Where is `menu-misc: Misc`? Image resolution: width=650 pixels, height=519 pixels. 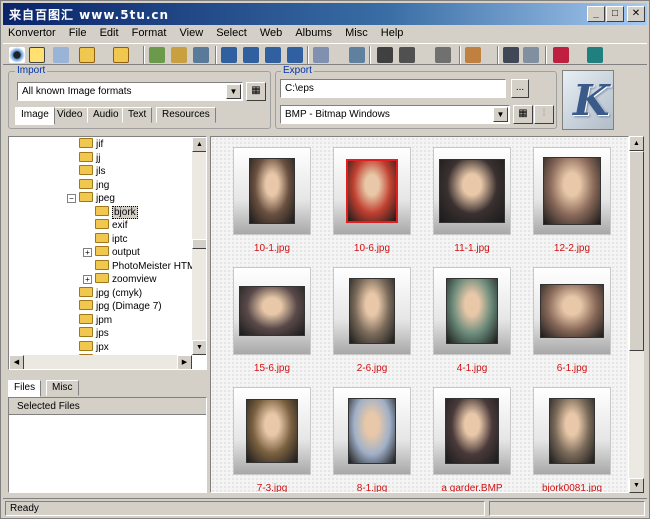
menu-misc: Misc is located at coordinates (356, 33).